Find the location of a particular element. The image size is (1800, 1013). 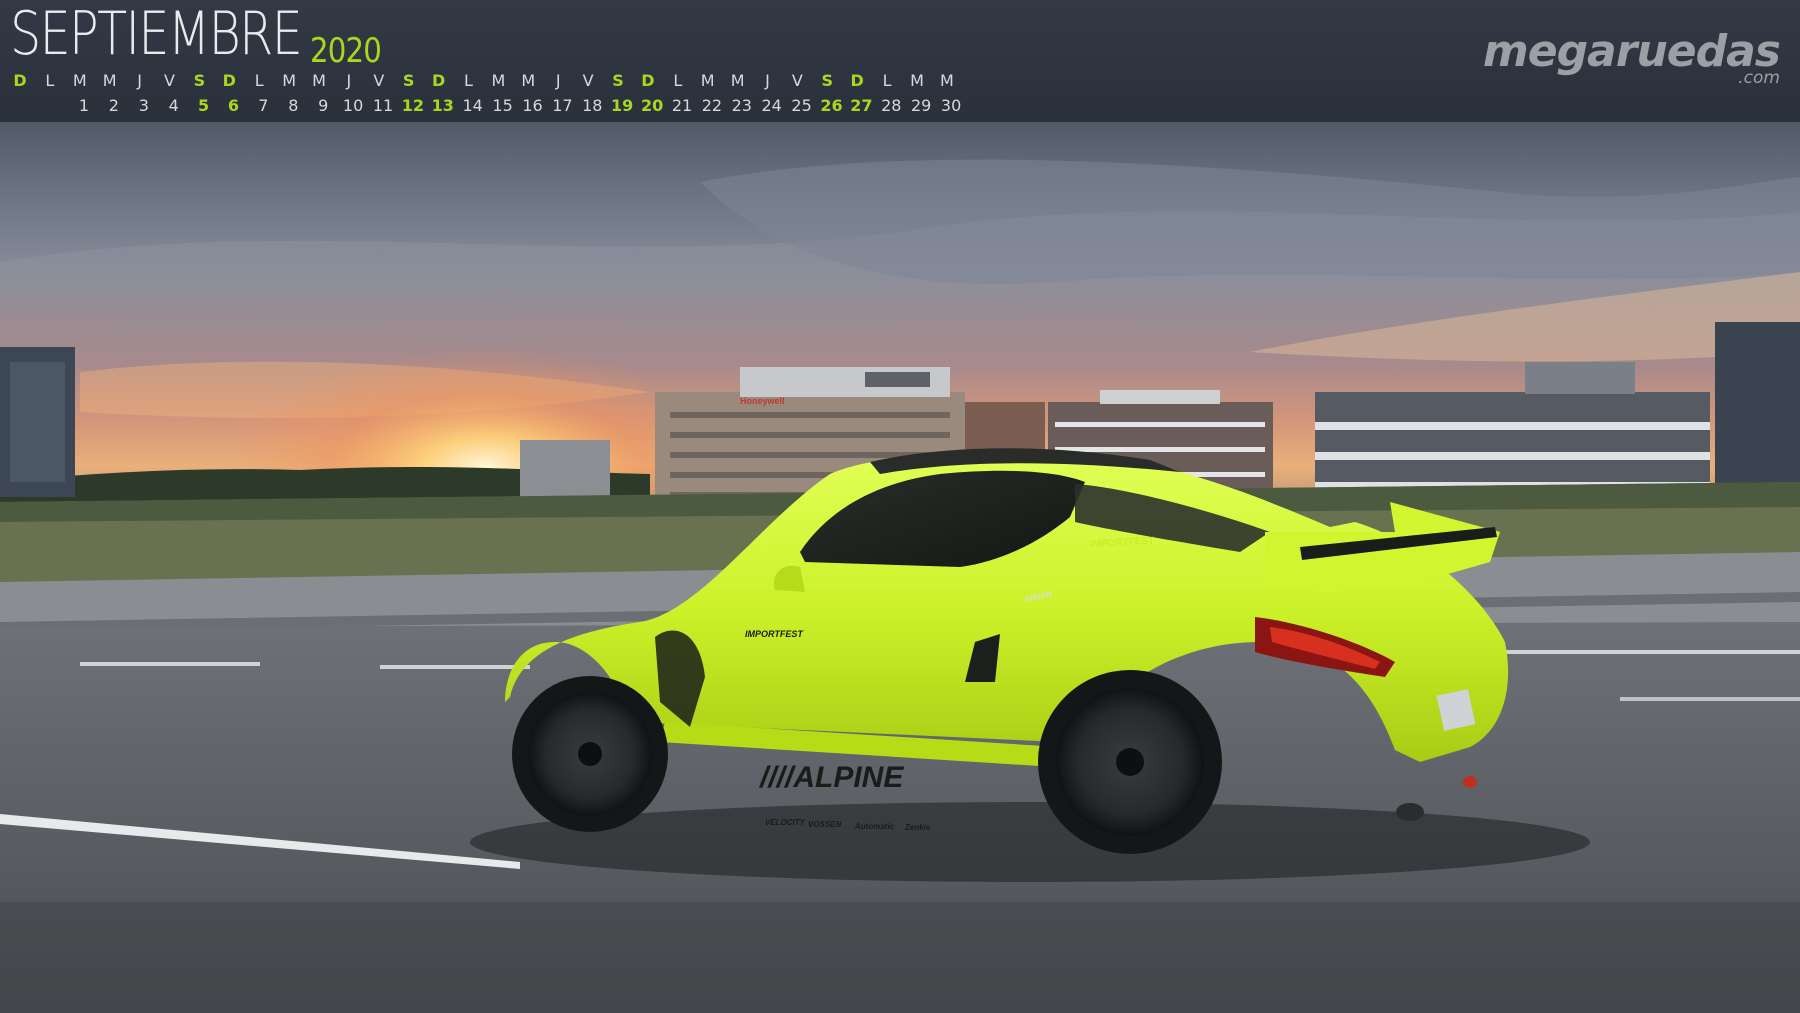

calendar-day: 16 is located at coordinates (532, 105).